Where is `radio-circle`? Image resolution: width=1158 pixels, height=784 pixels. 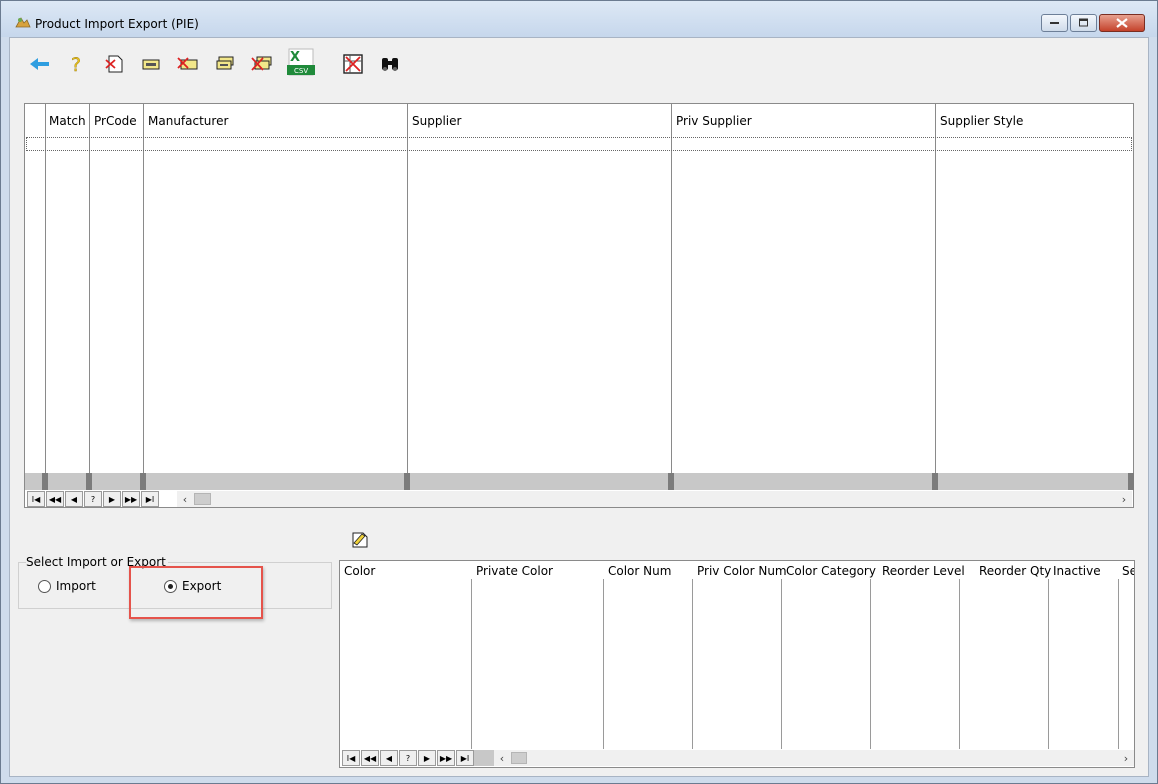 radio-circle is located at coordinates (44, 586).